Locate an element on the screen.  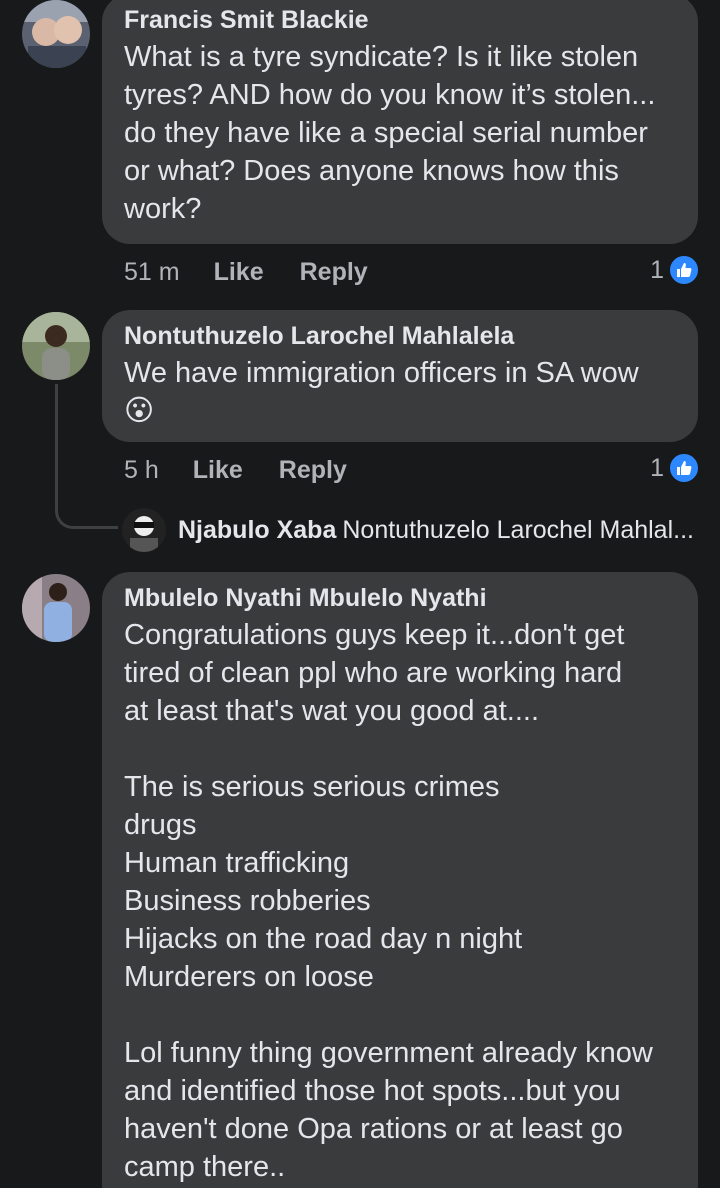
comment-actions-2: 5 h Like Reply is located at coordinates (235, 470).